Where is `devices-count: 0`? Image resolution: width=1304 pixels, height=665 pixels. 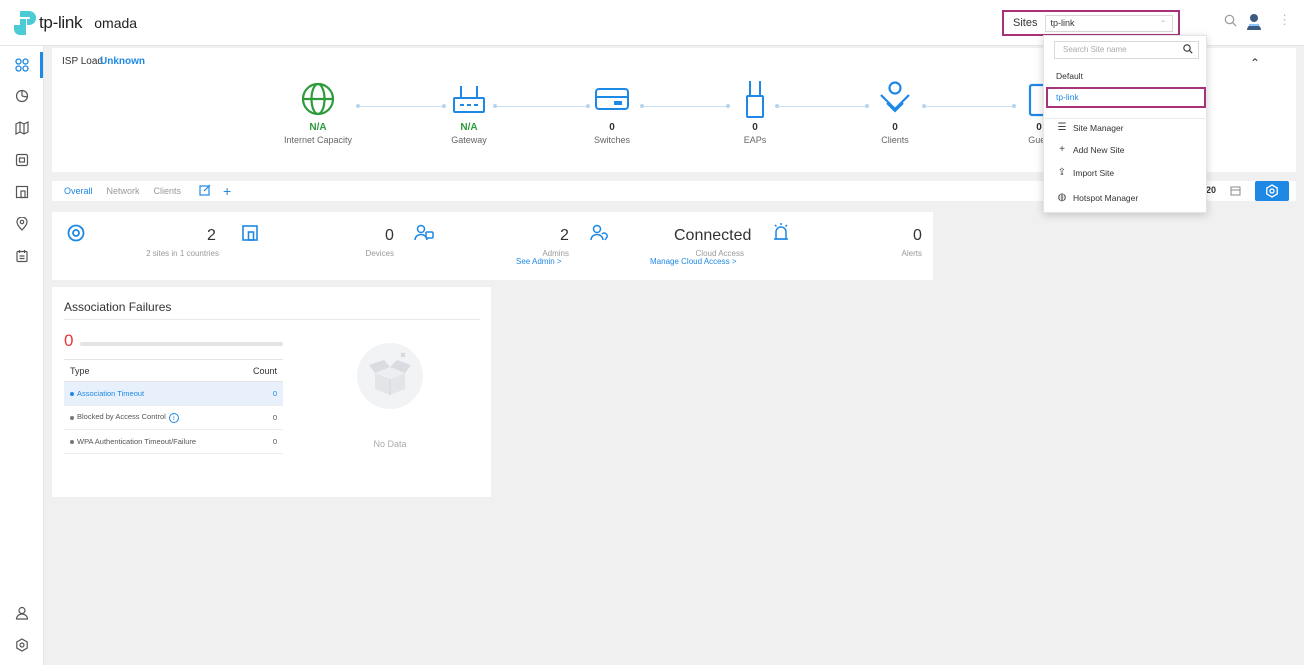
devices-count: 0 is located at coordinates (389, 235).